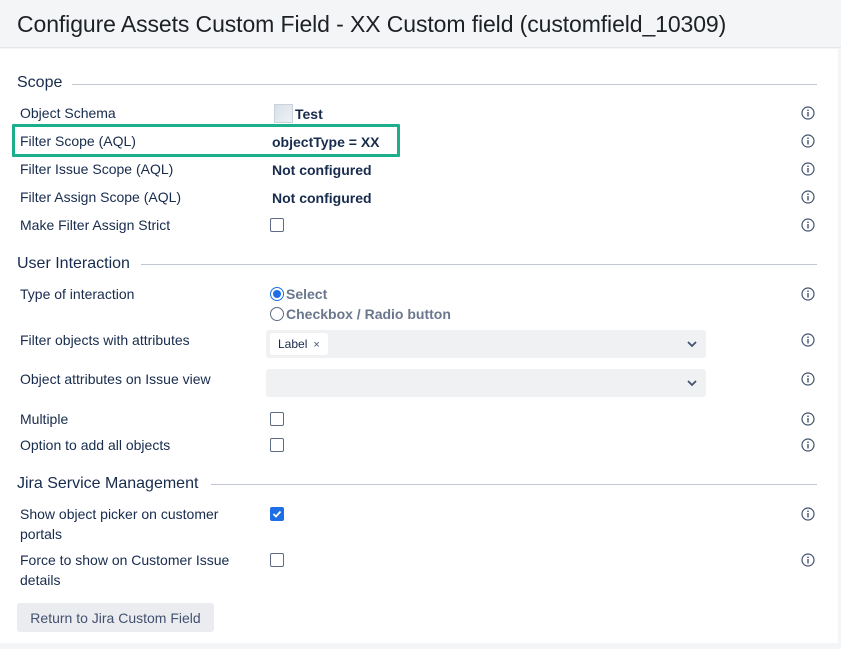 This screenshot has width=841, height=649. What do you see at coordinates (277, 294) in the screenshot?
I see `radio-select` at bounding box center [277, 294].